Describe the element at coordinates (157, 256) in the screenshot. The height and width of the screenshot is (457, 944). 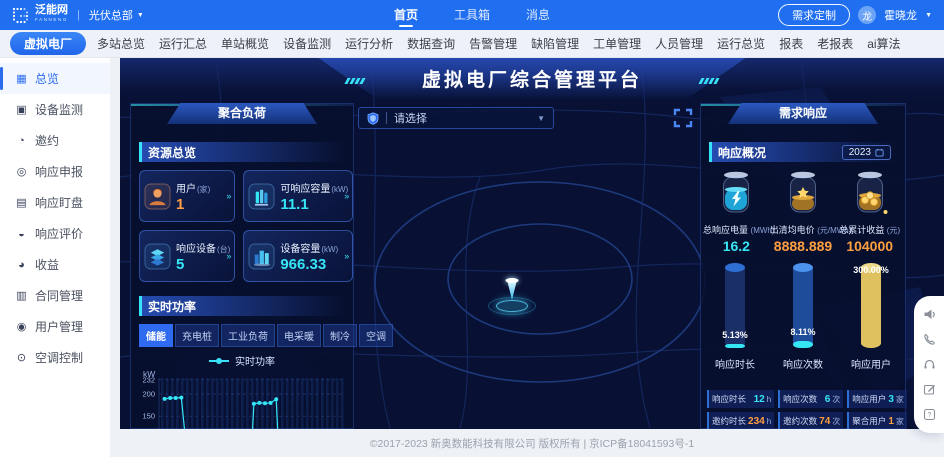
I see `device-stack-icon` at that location.